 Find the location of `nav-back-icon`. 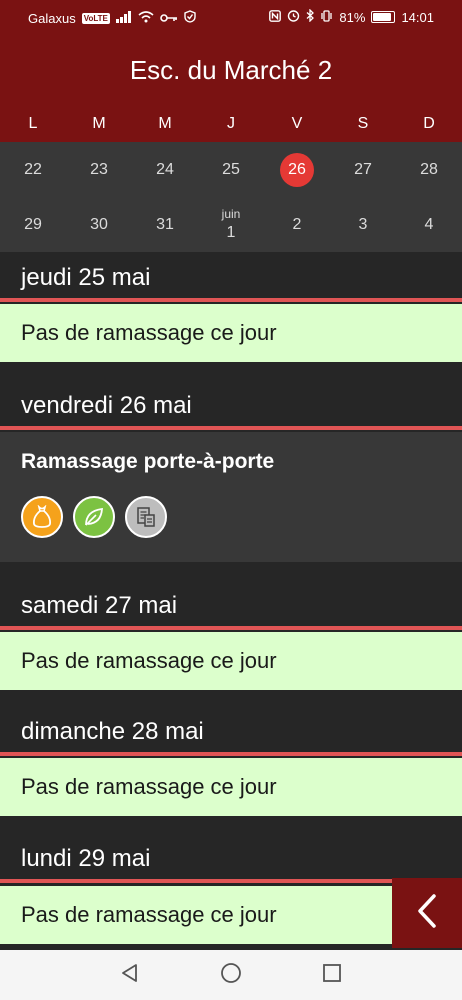

nav-back-icon is located at coordinates (130, 975).